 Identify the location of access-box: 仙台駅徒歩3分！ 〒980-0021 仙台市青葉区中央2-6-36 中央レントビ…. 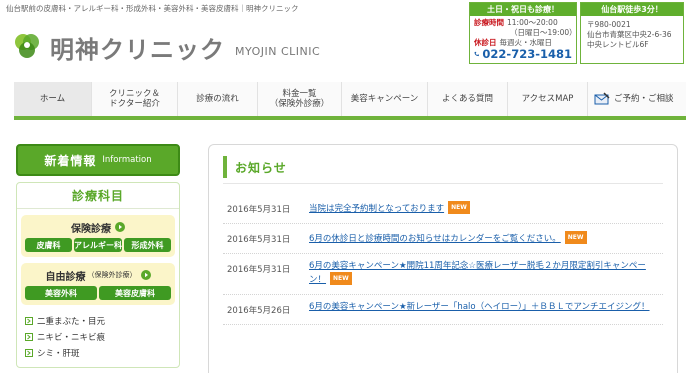
(632, 33).